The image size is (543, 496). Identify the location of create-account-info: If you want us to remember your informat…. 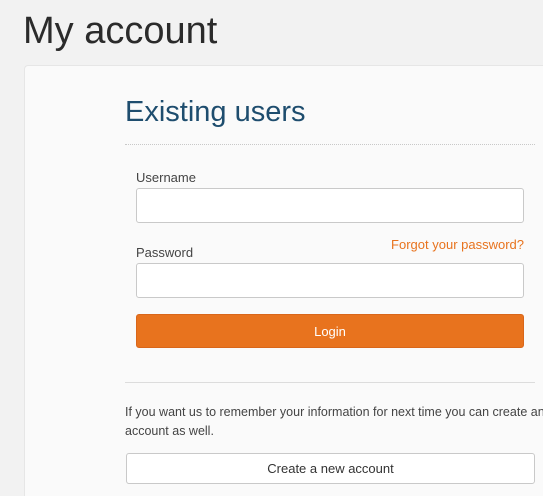
(334, 421).